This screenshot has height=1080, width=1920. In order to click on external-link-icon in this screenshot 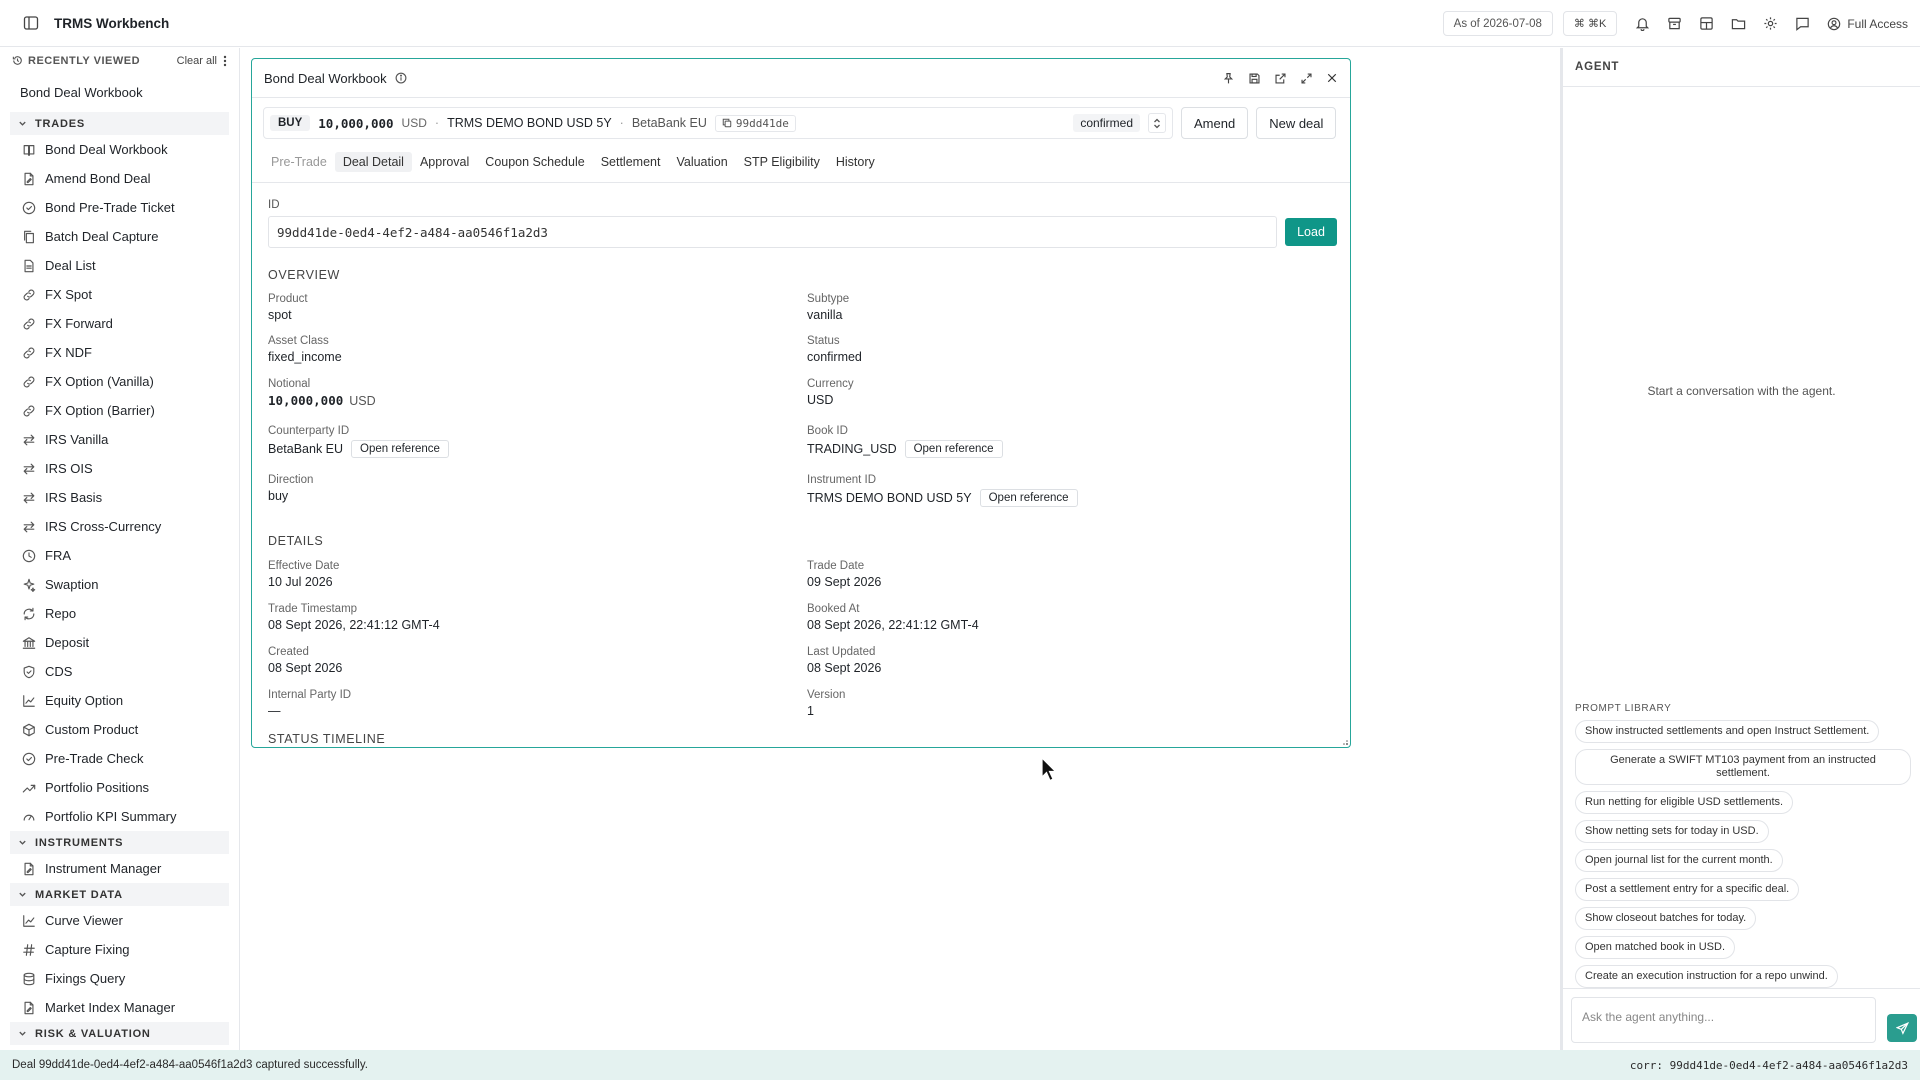, I will do `click(1280, 78)`.